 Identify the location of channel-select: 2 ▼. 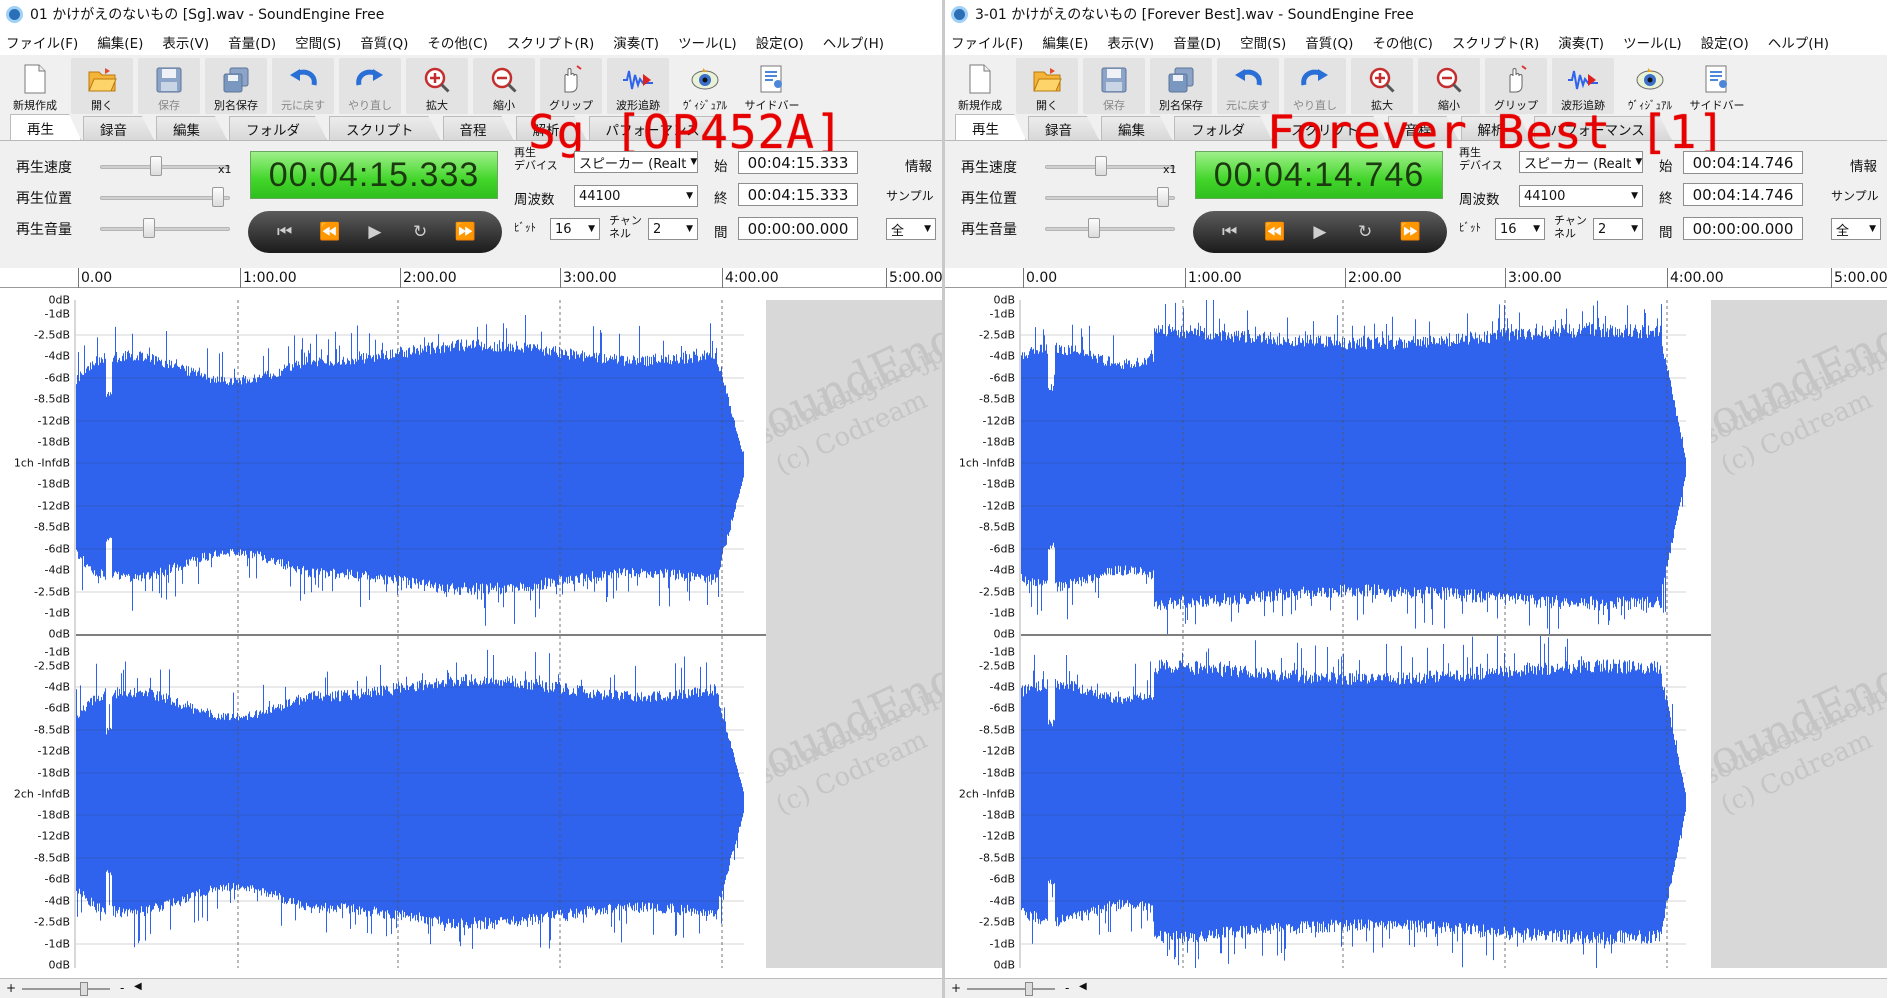
(1618, 229).